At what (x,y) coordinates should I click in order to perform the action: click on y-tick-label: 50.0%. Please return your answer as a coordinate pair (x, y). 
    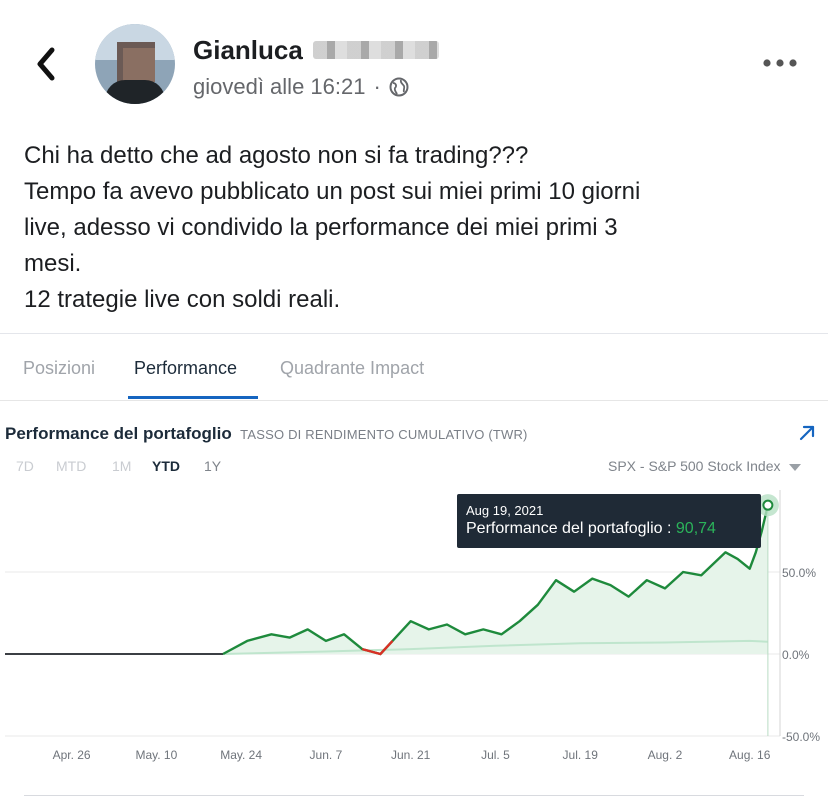
    Looking at the image, I should click on (799, 573).